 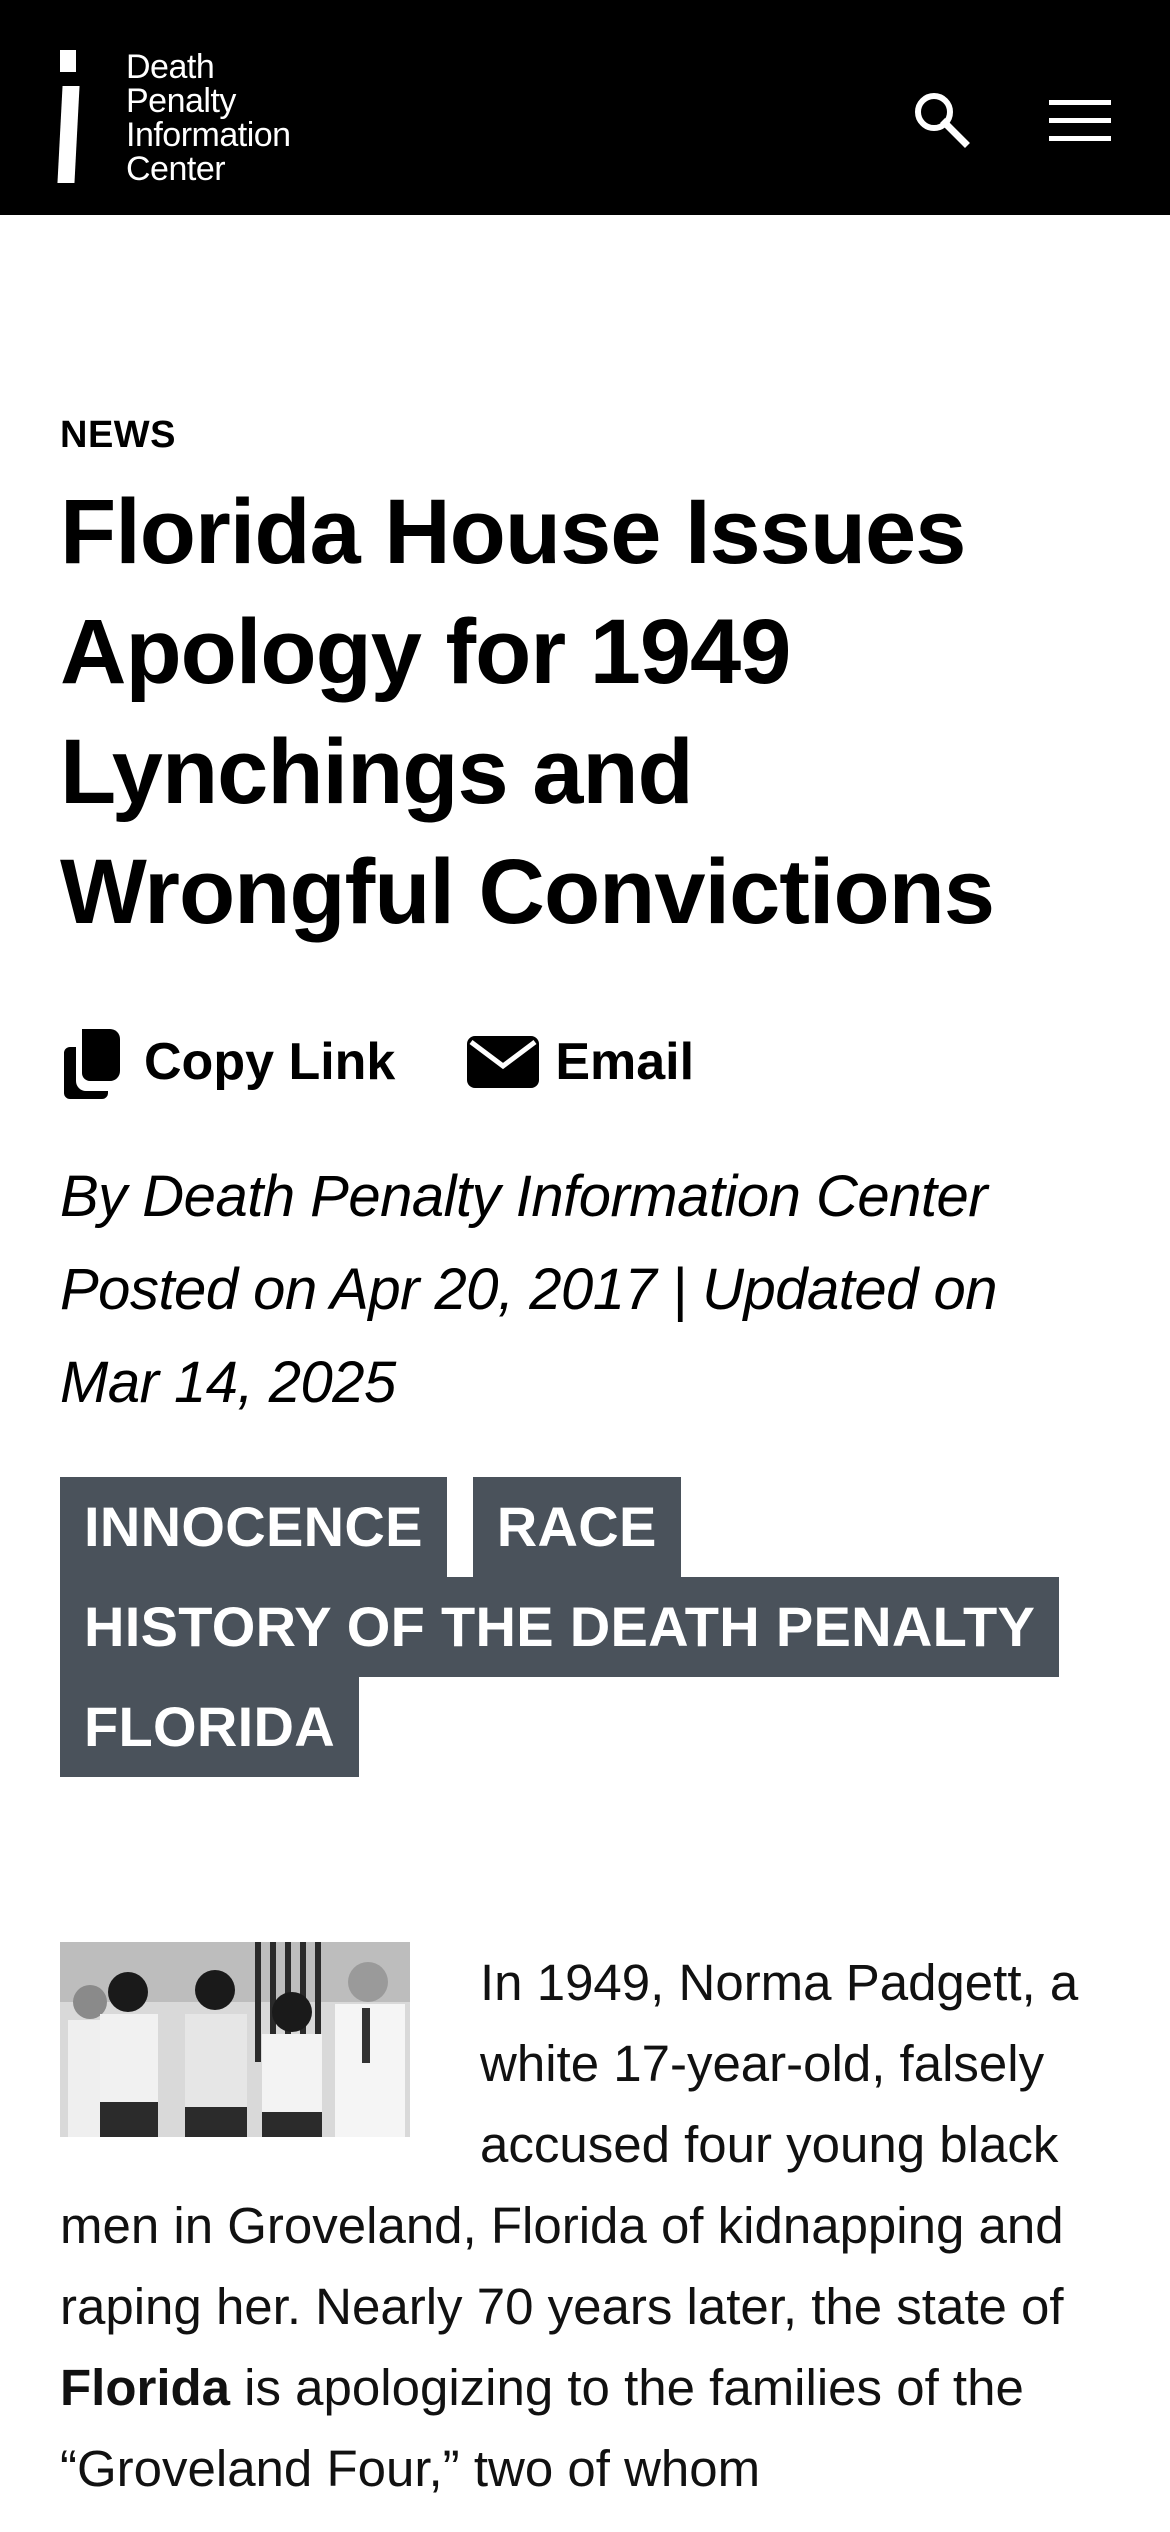 What do you see at coordinates (503, 1062) in the screenshot?
I see `envelope-icon` at bounding box center [503, 1062].